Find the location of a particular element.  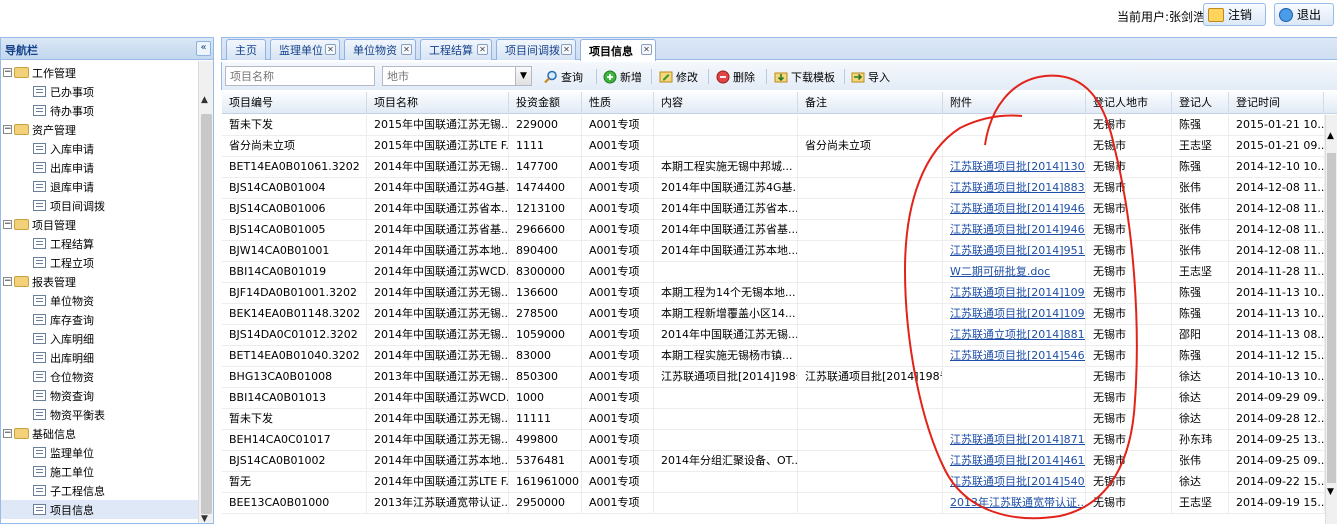

nav-item: 监理单位 is located at coordinates (99, 452).